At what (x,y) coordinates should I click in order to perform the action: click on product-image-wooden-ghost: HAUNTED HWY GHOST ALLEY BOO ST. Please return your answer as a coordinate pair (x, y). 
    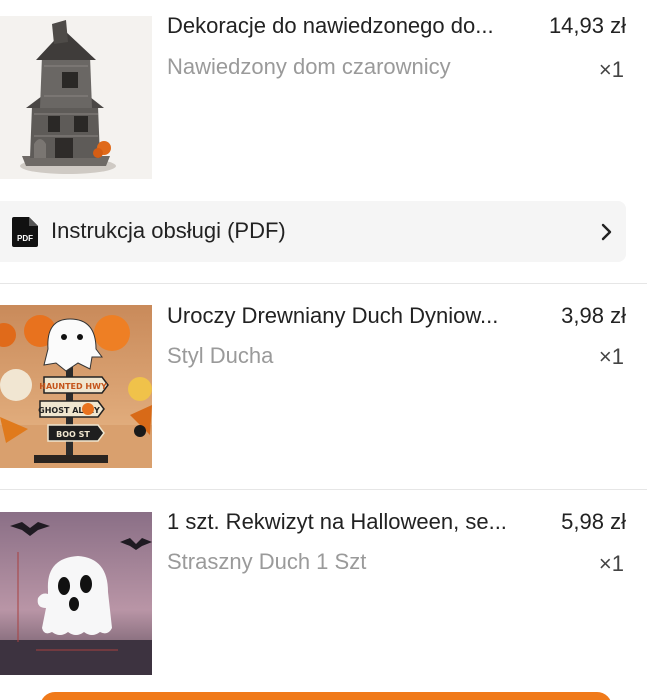
    Looking at the image, I should click on (76, 386).